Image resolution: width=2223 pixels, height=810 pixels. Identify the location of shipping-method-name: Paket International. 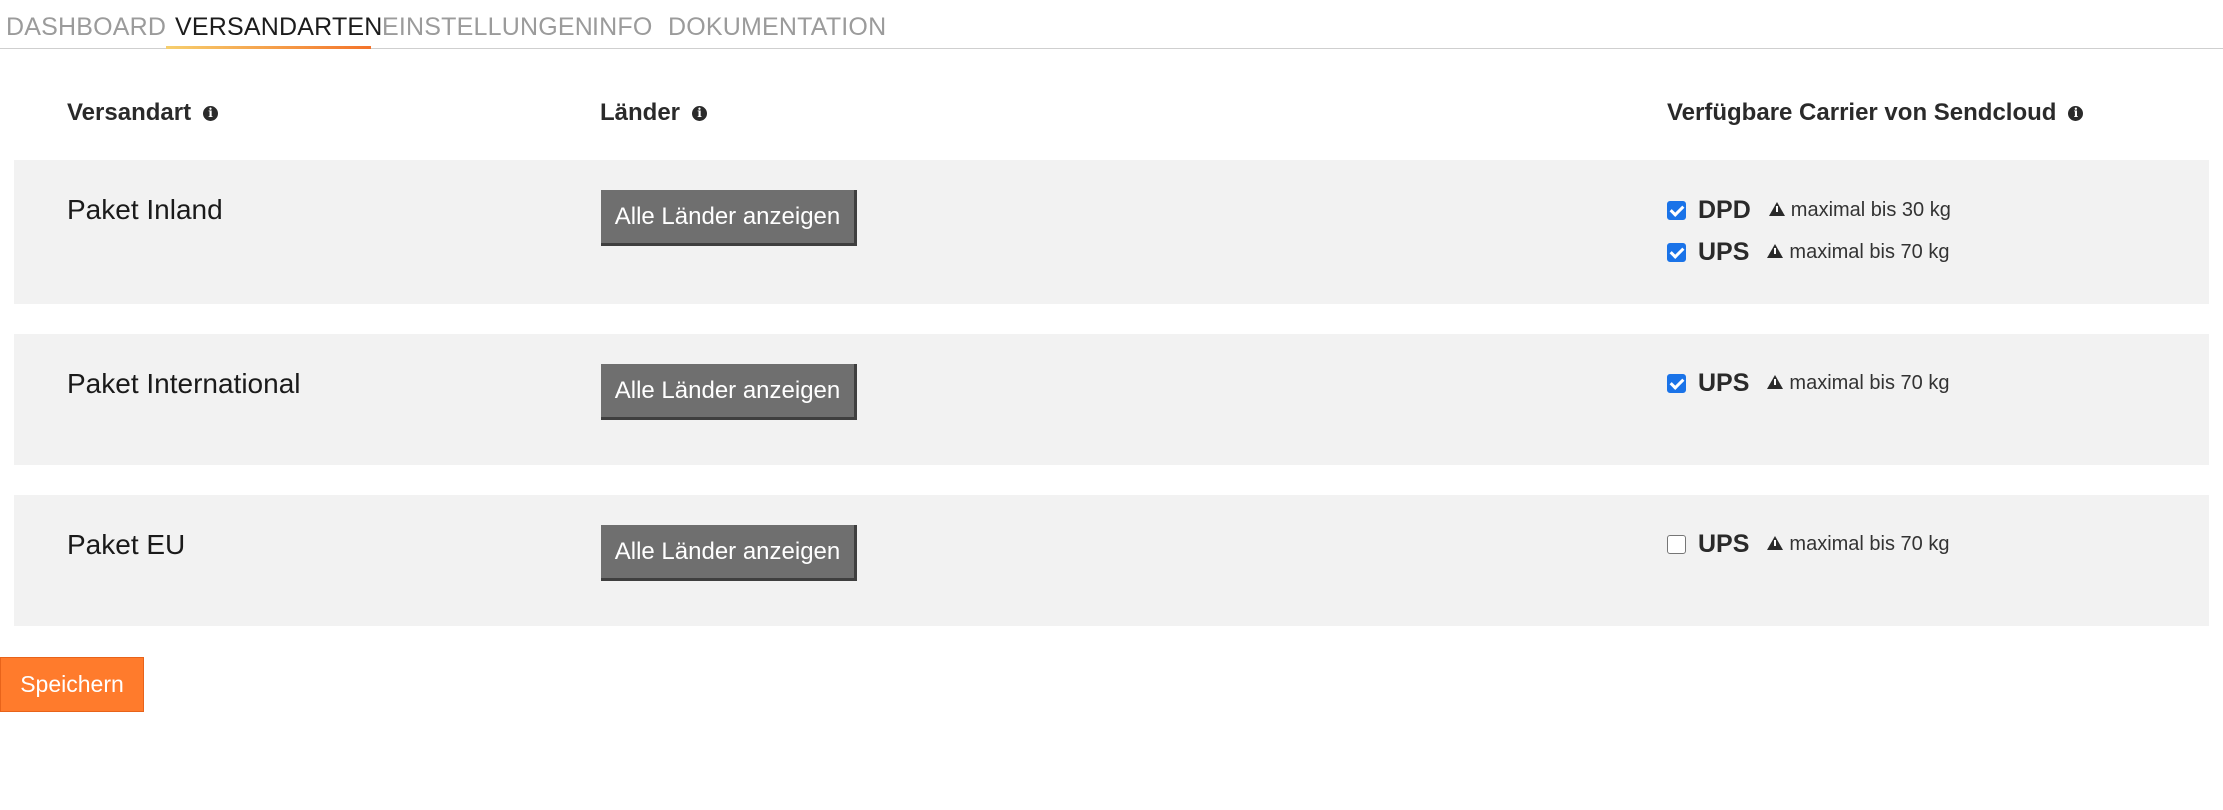
(184, 383).